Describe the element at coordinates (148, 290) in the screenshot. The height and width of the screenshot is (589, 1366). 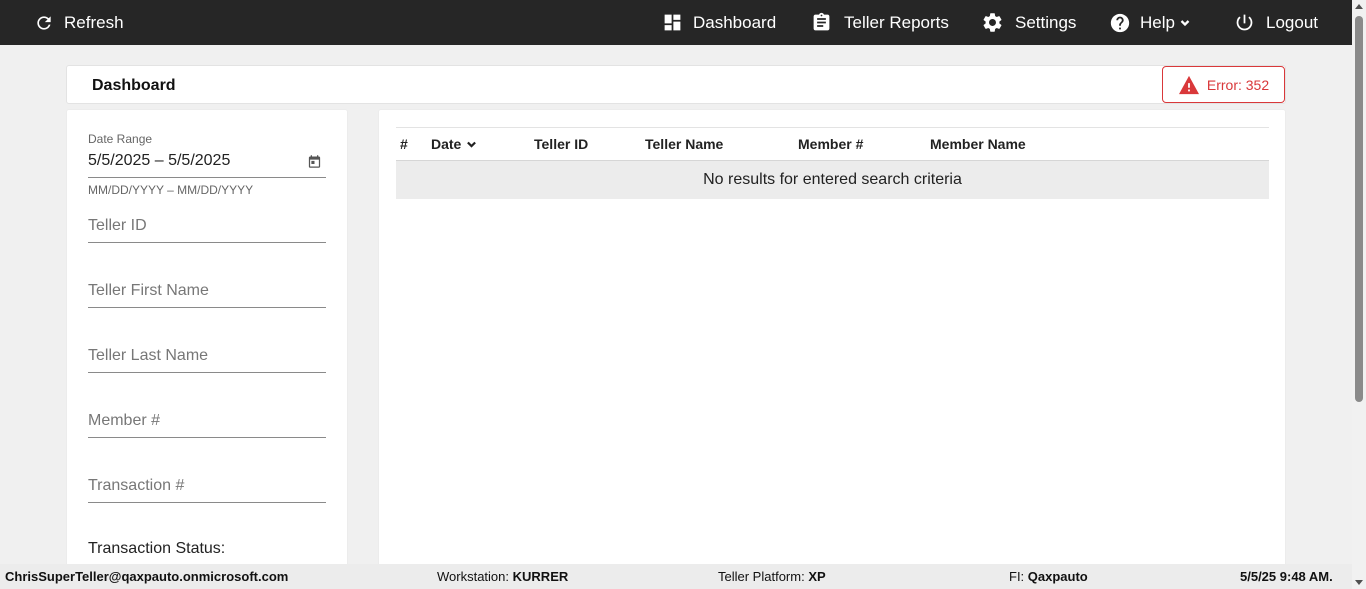
I see `teller-first-name-placeholder: Teller First Name` at that location.